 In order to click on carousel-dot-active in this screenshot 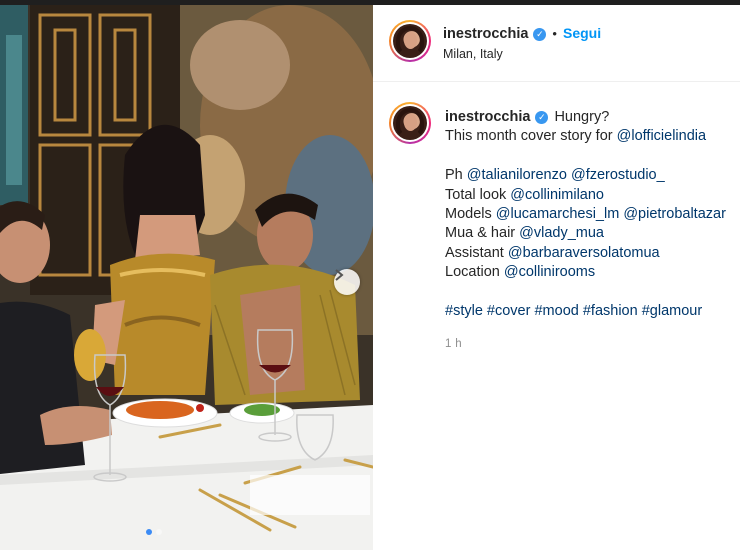, I will do `click(149, 532)`.